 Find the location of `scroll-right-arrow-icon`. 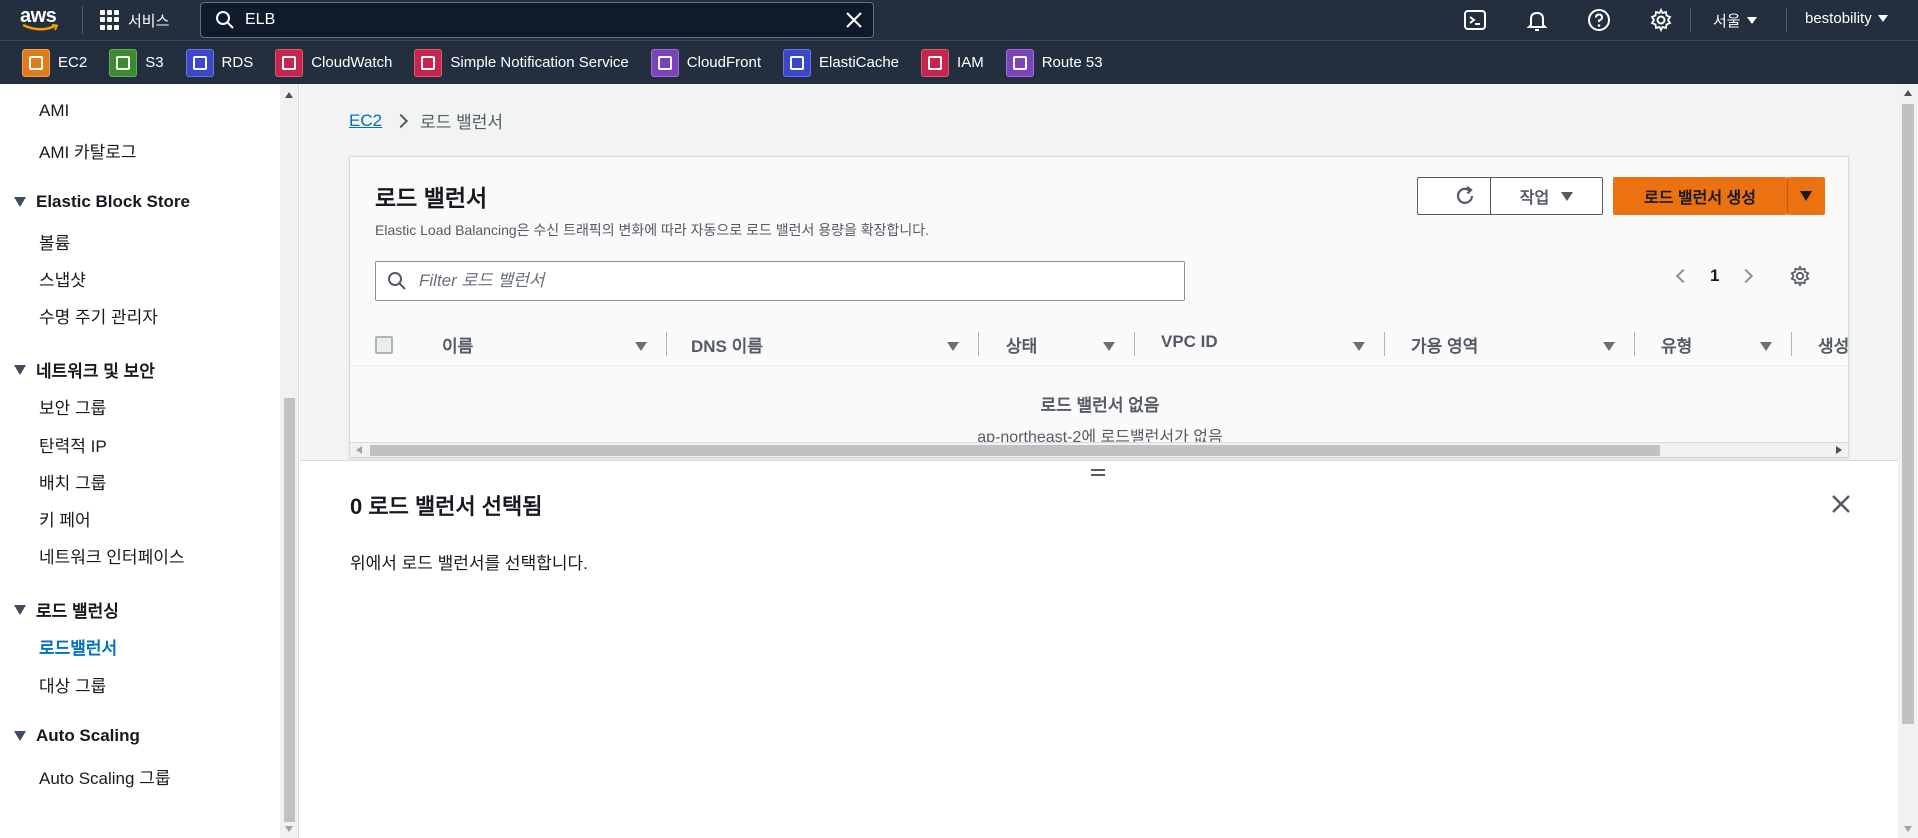

scroll-right-arrow-icon is located at coordinates (1839, 450).